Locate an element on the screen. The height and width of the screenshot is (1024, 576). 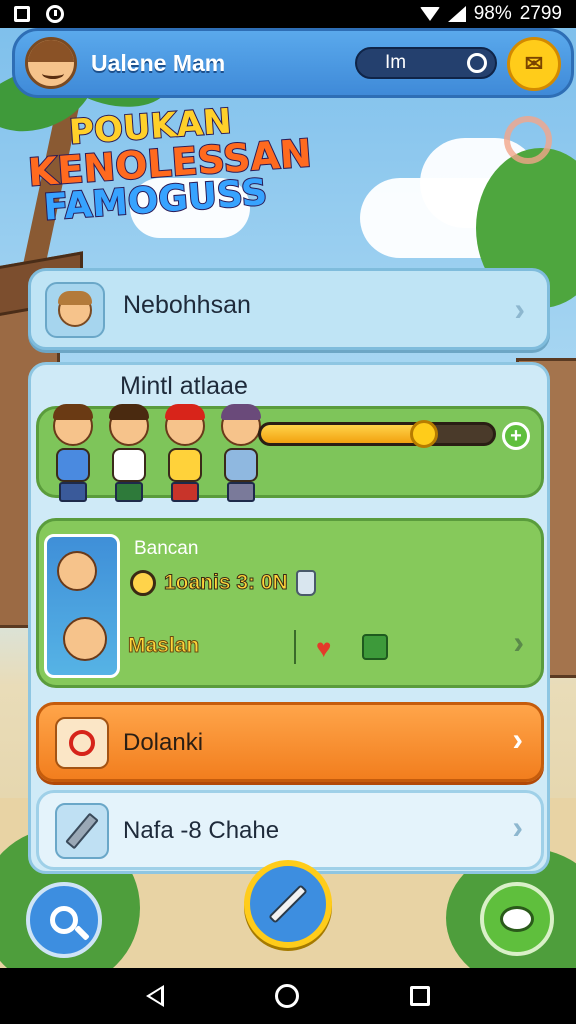
battery-text: 98% is located at coordinates (492, 13).